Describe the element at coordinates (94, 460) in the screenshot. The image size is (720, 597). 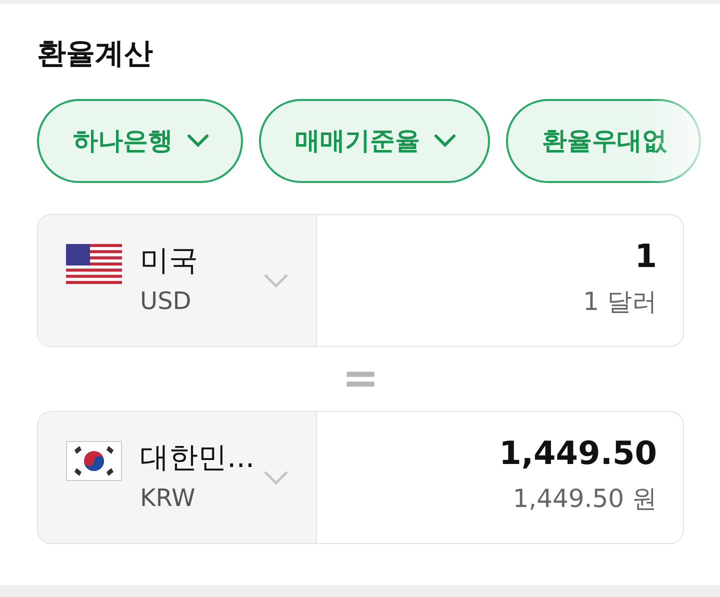
I see `korea-flag-icon` at that location.